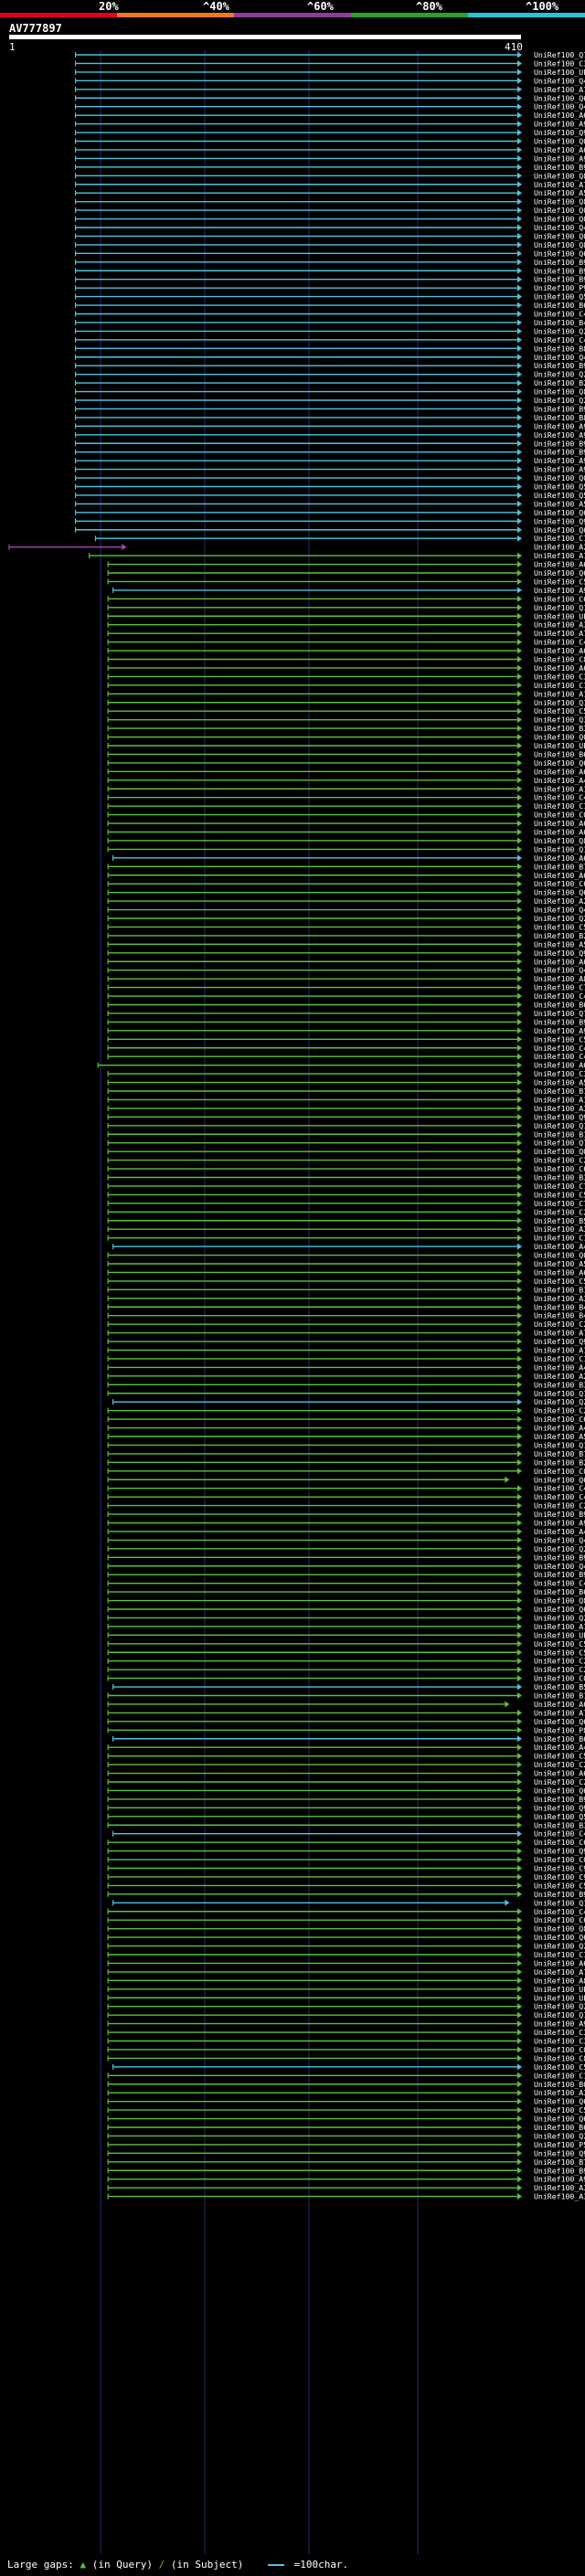 This screenshot has width=585, height=2576. I want to click on hit-row: UniRef100_Q6GJN2, so click(346, 1937).